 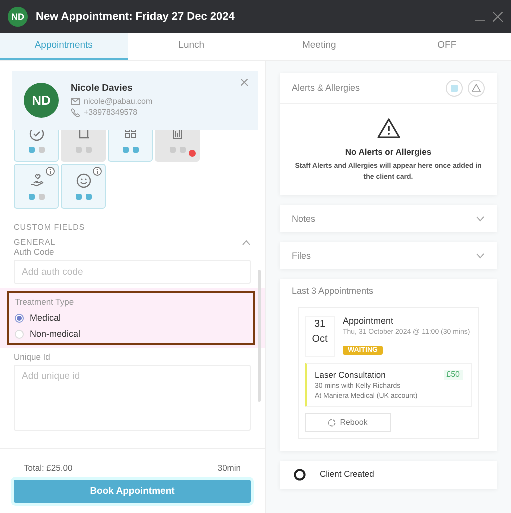 I want to click on mail-icon, so click(x=75, y=101).